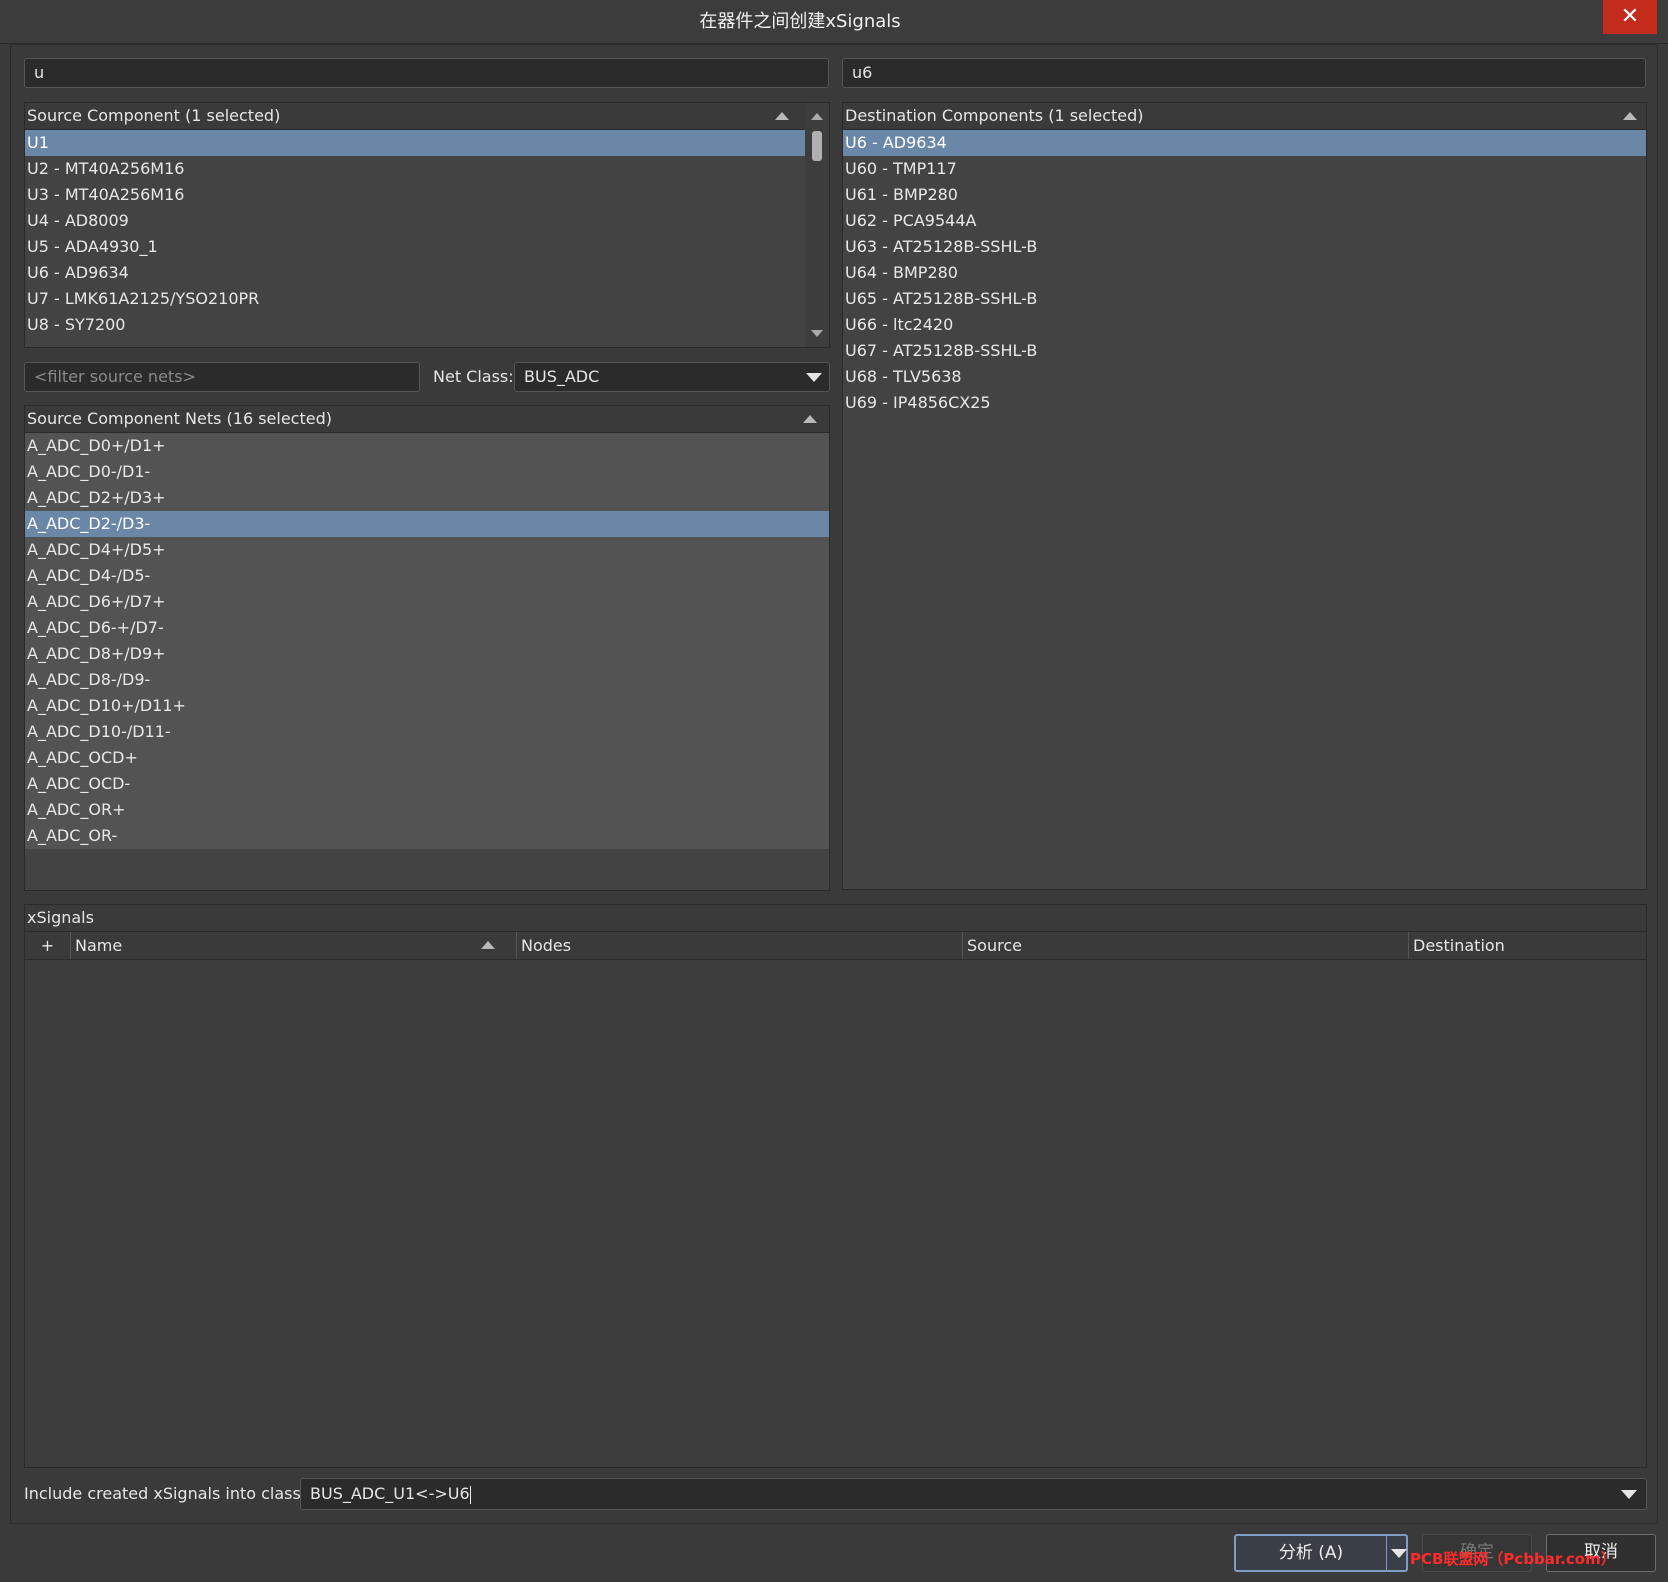 This screenshot has width=1668, height=1582. What do you see at coordinates (427, 576) in the screenshot?
I see `source-net-row: A_ADC_D4-/D5-` at bounding box center [427, 576].